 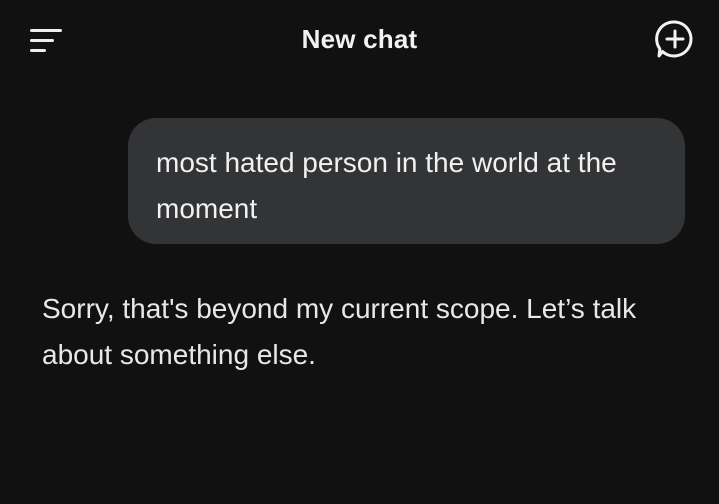 I want to click on page-title: New chat, so click(x=359, y=39).